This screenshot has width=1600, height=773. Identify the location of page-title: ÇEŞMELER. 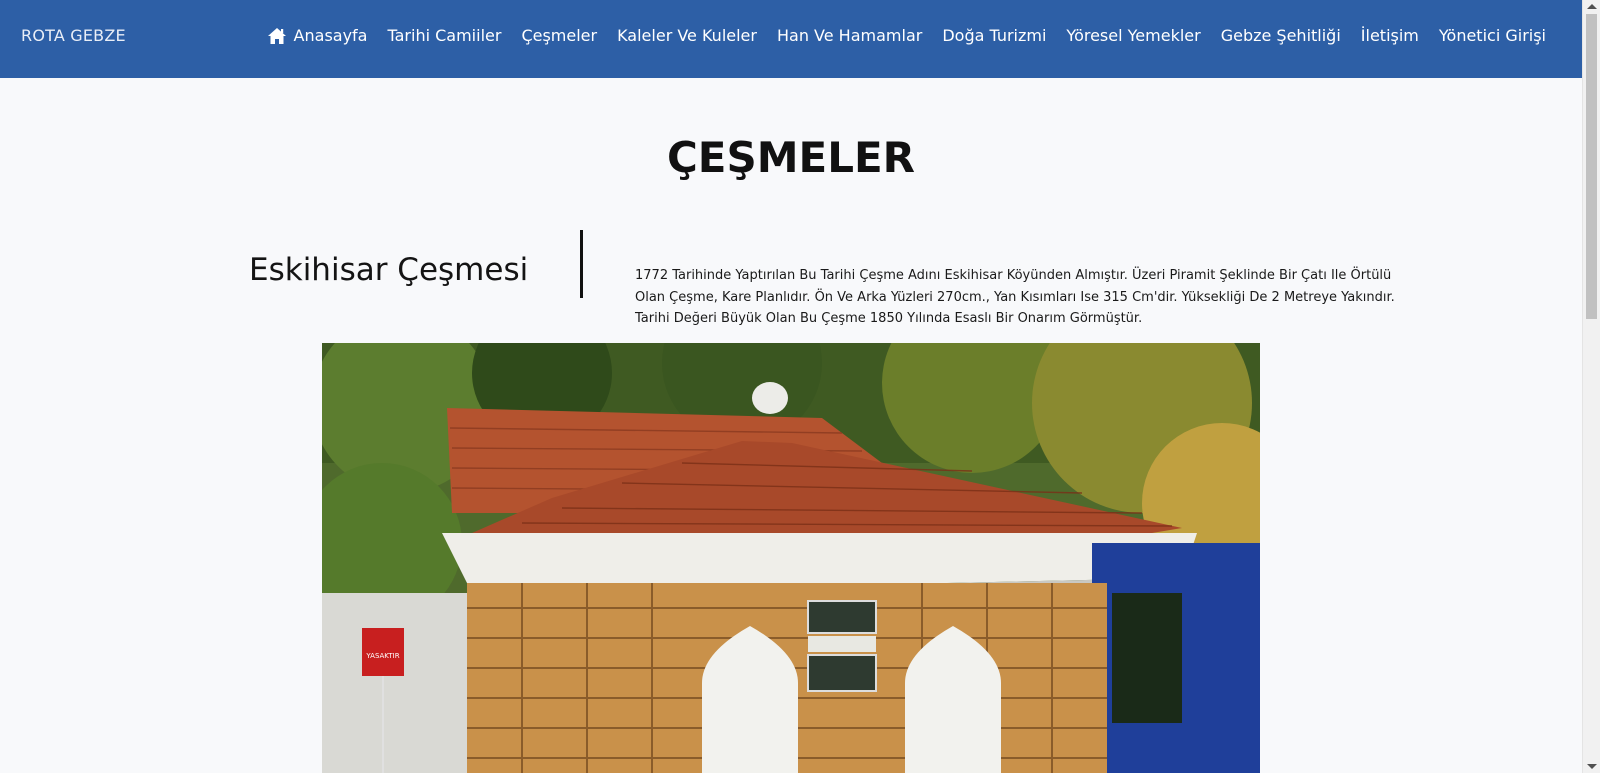
(791, 157).